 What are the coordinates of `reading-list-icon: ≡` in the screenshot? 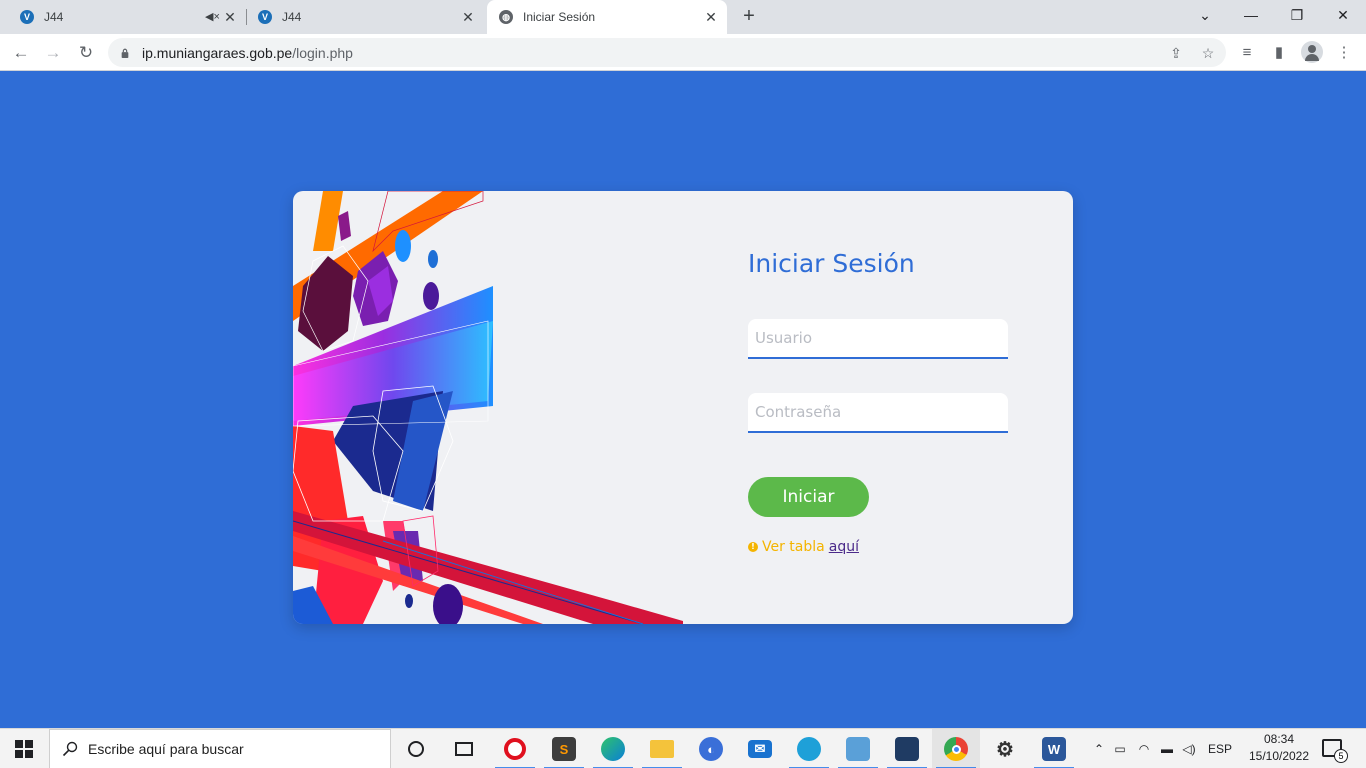 It's located at (1247, 53).